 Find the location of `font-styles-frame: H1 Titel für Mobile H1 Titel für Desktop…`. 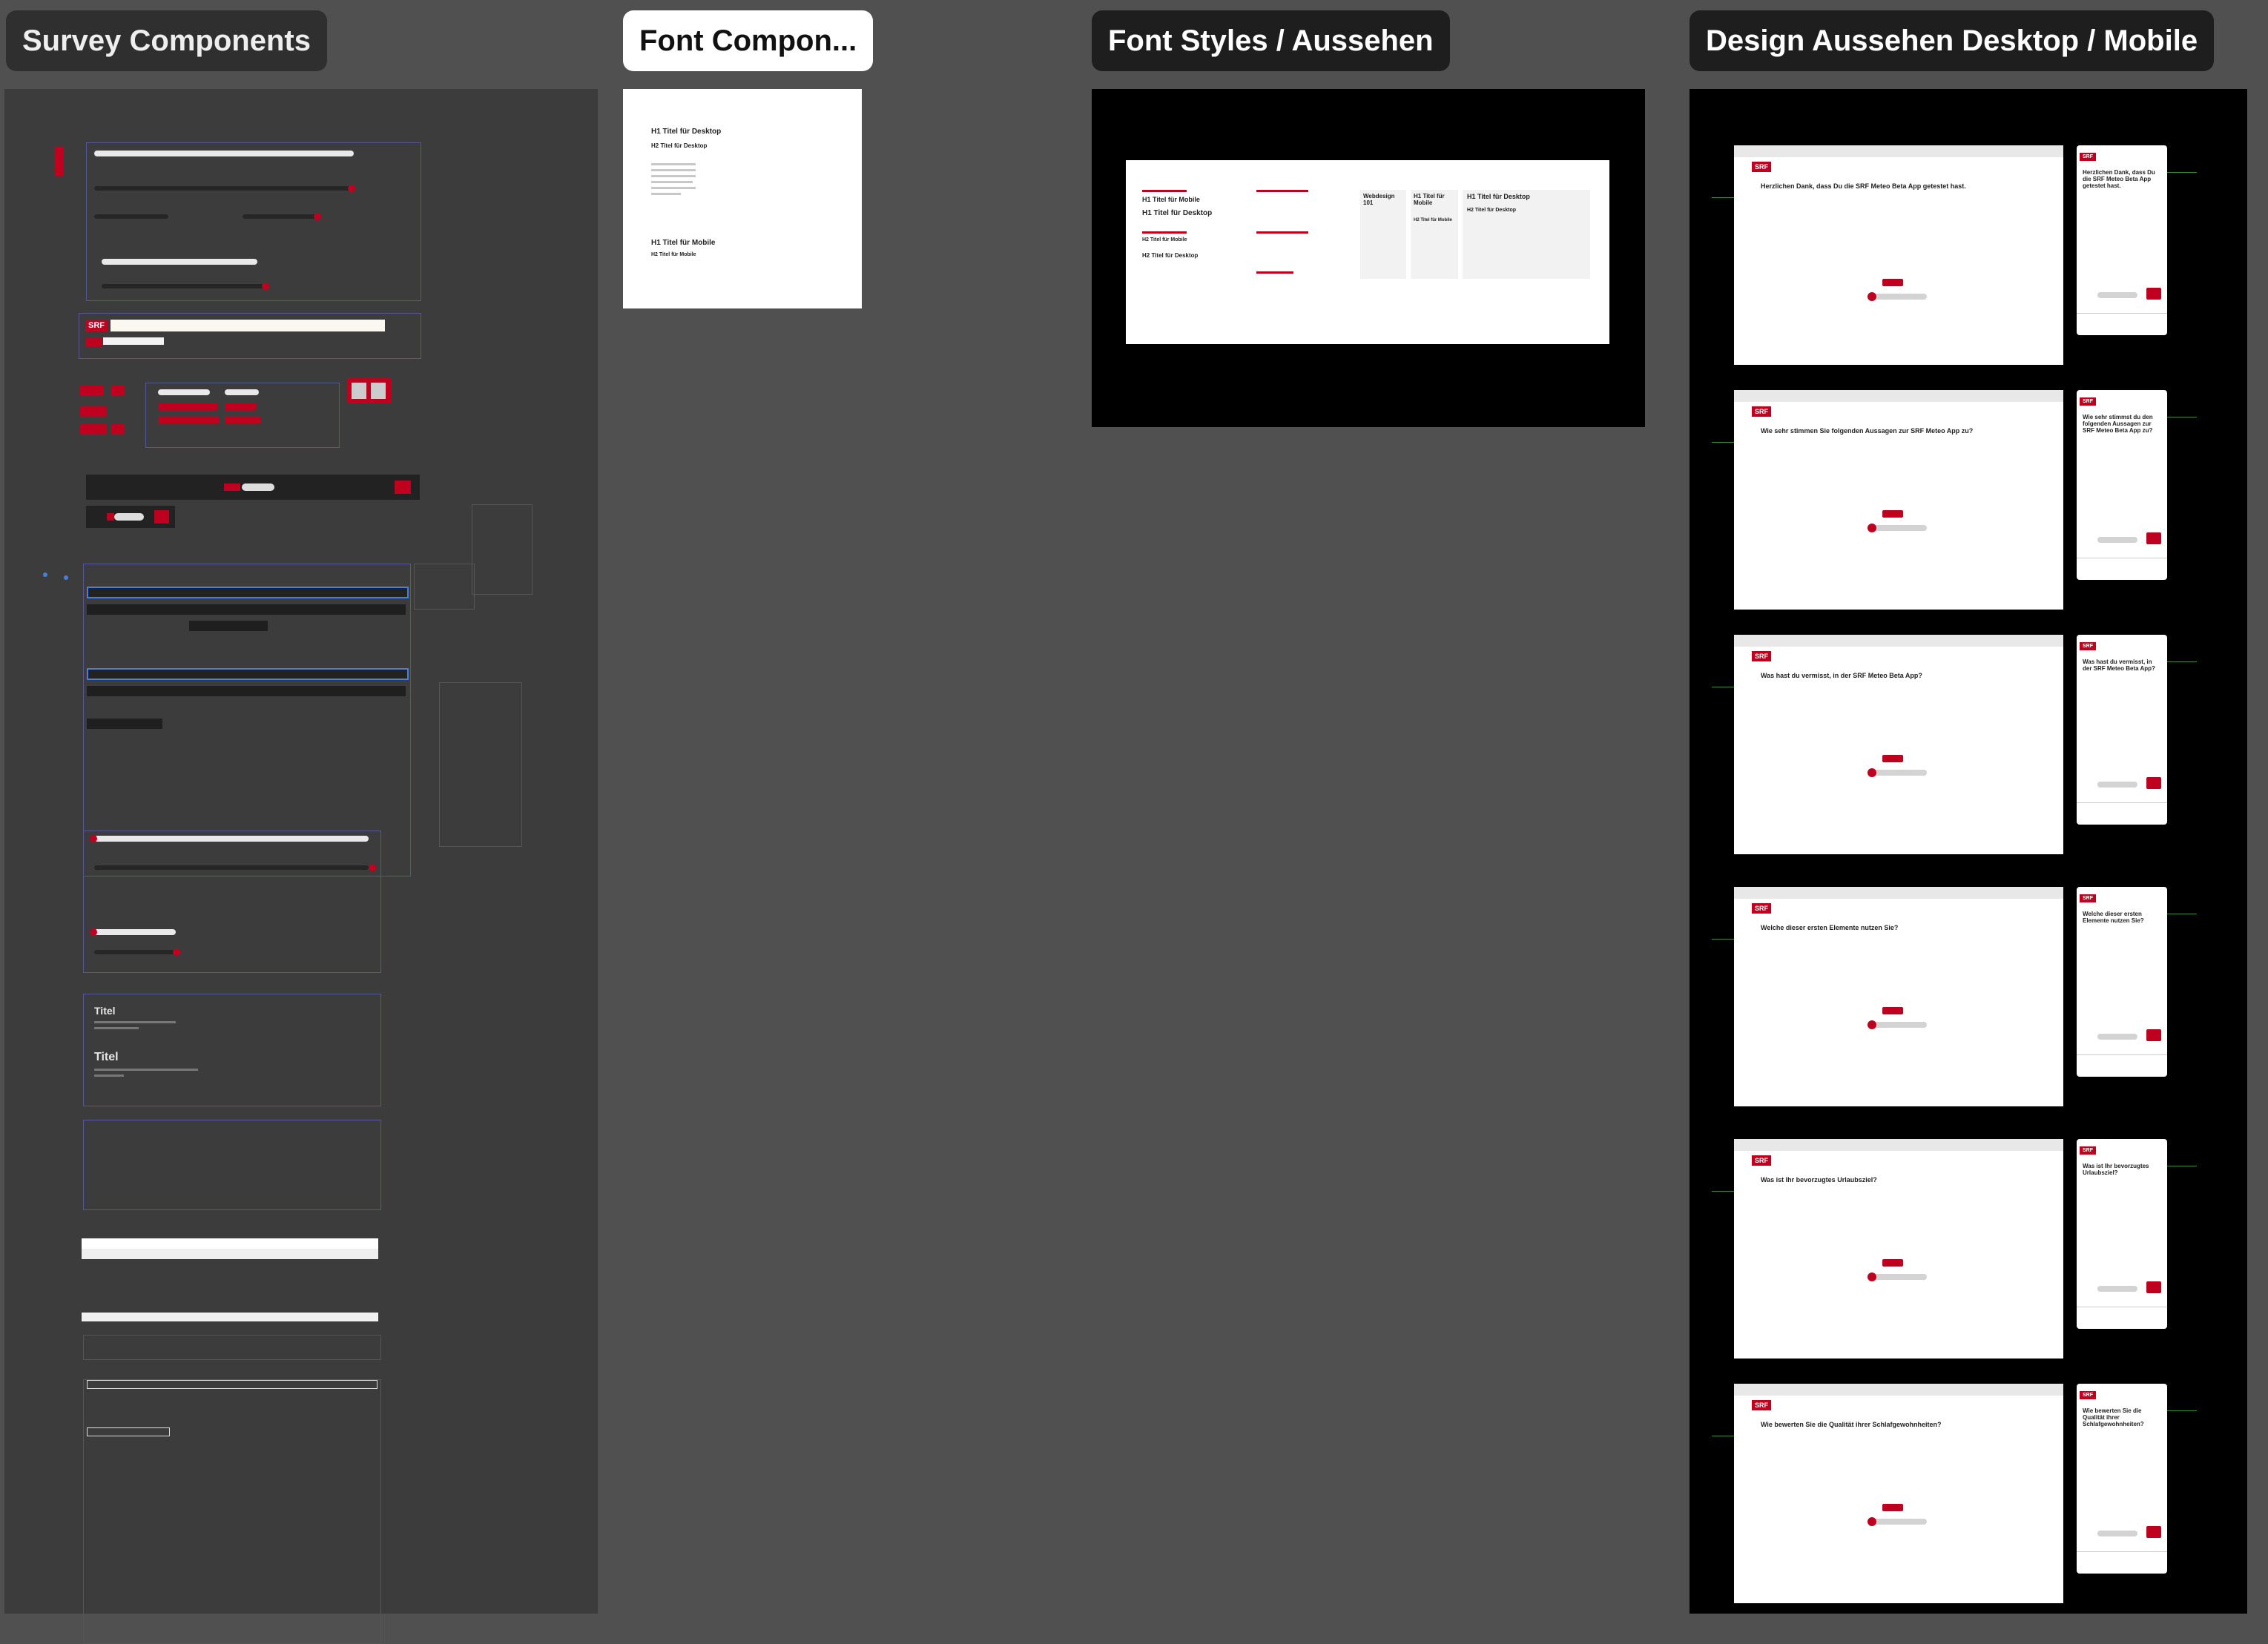

font-styles-frame: H1 Titel für Mobile H1 Titel für Desktop… is located at coordinates (1368, 258).